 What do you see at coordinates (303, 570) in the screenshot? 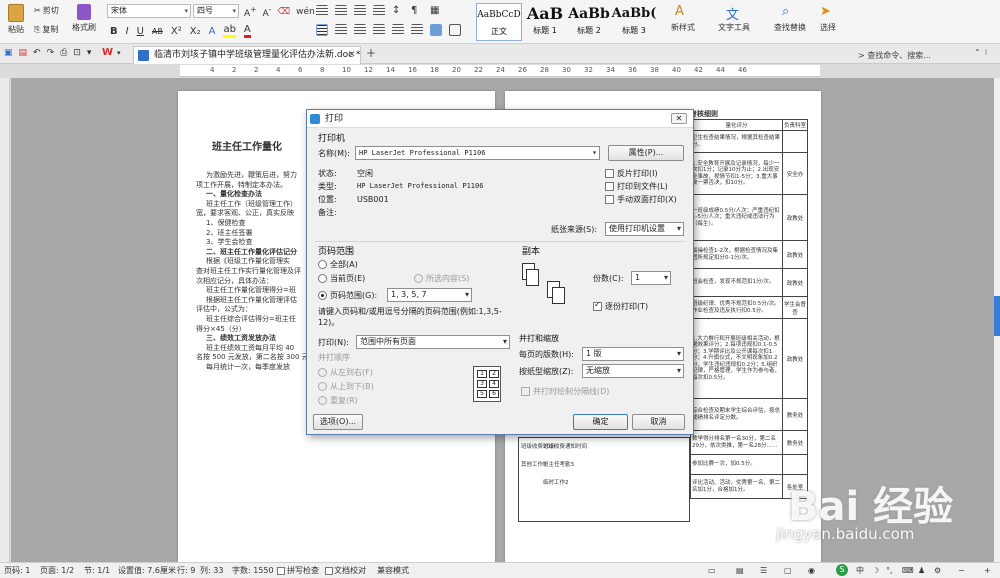
I see `status-spell-check: 拼写检查` at bounding box center [303, 570].